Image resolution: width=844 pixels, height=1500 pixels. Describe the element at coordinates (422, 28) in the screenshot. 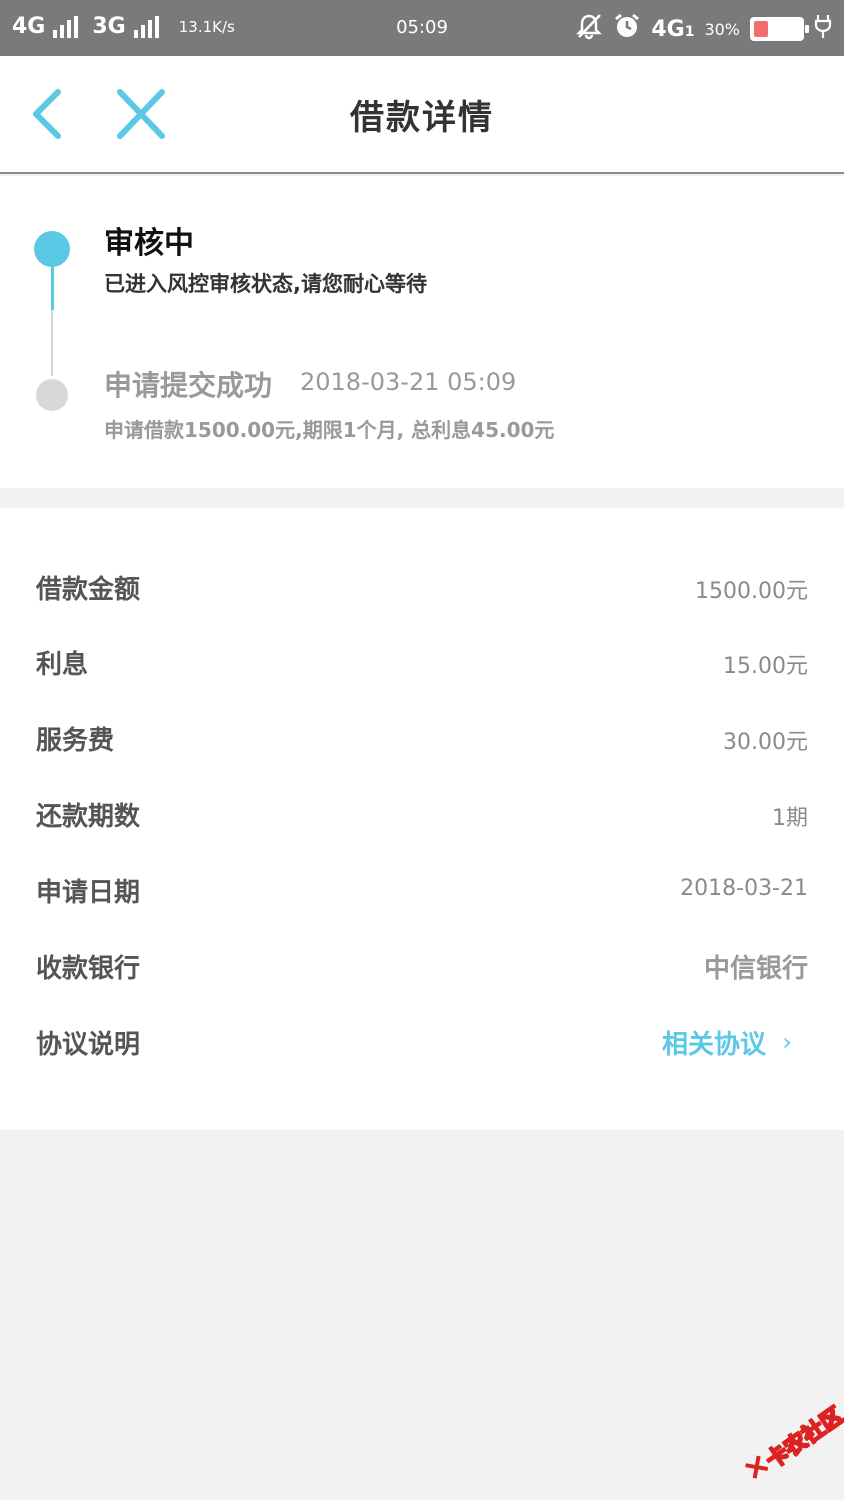

I see `status-bar: 4G 3G 13.1K/s 05:09 4G1 30%` at that location.